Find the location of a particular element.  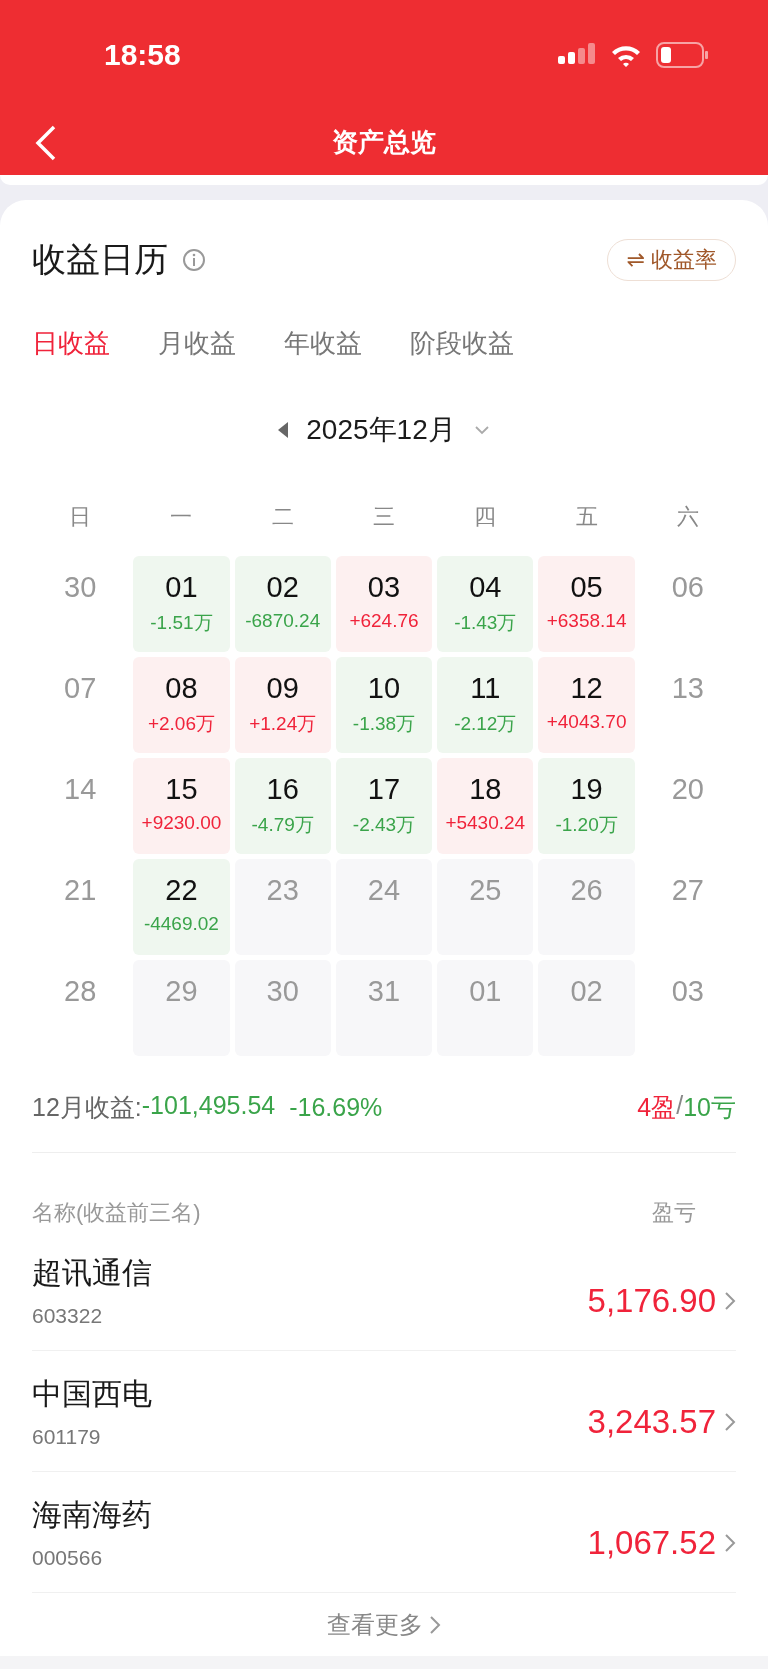

day-number: 17 is located at coordinates (384, 789).